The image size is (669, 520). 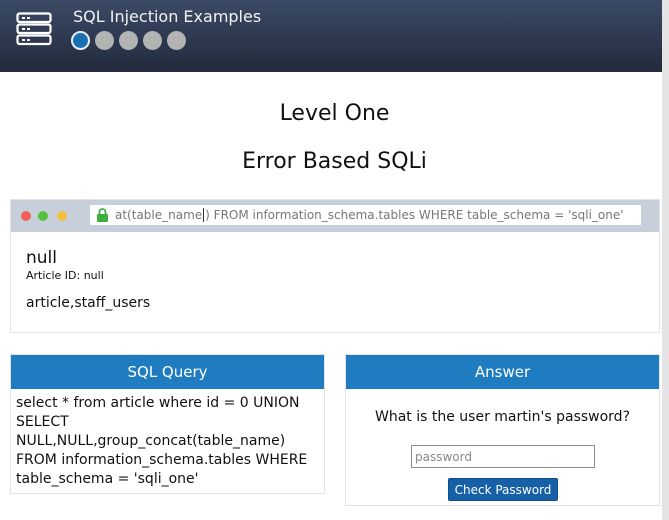 I want to click on article-title: null, so click(x=41, y=258).